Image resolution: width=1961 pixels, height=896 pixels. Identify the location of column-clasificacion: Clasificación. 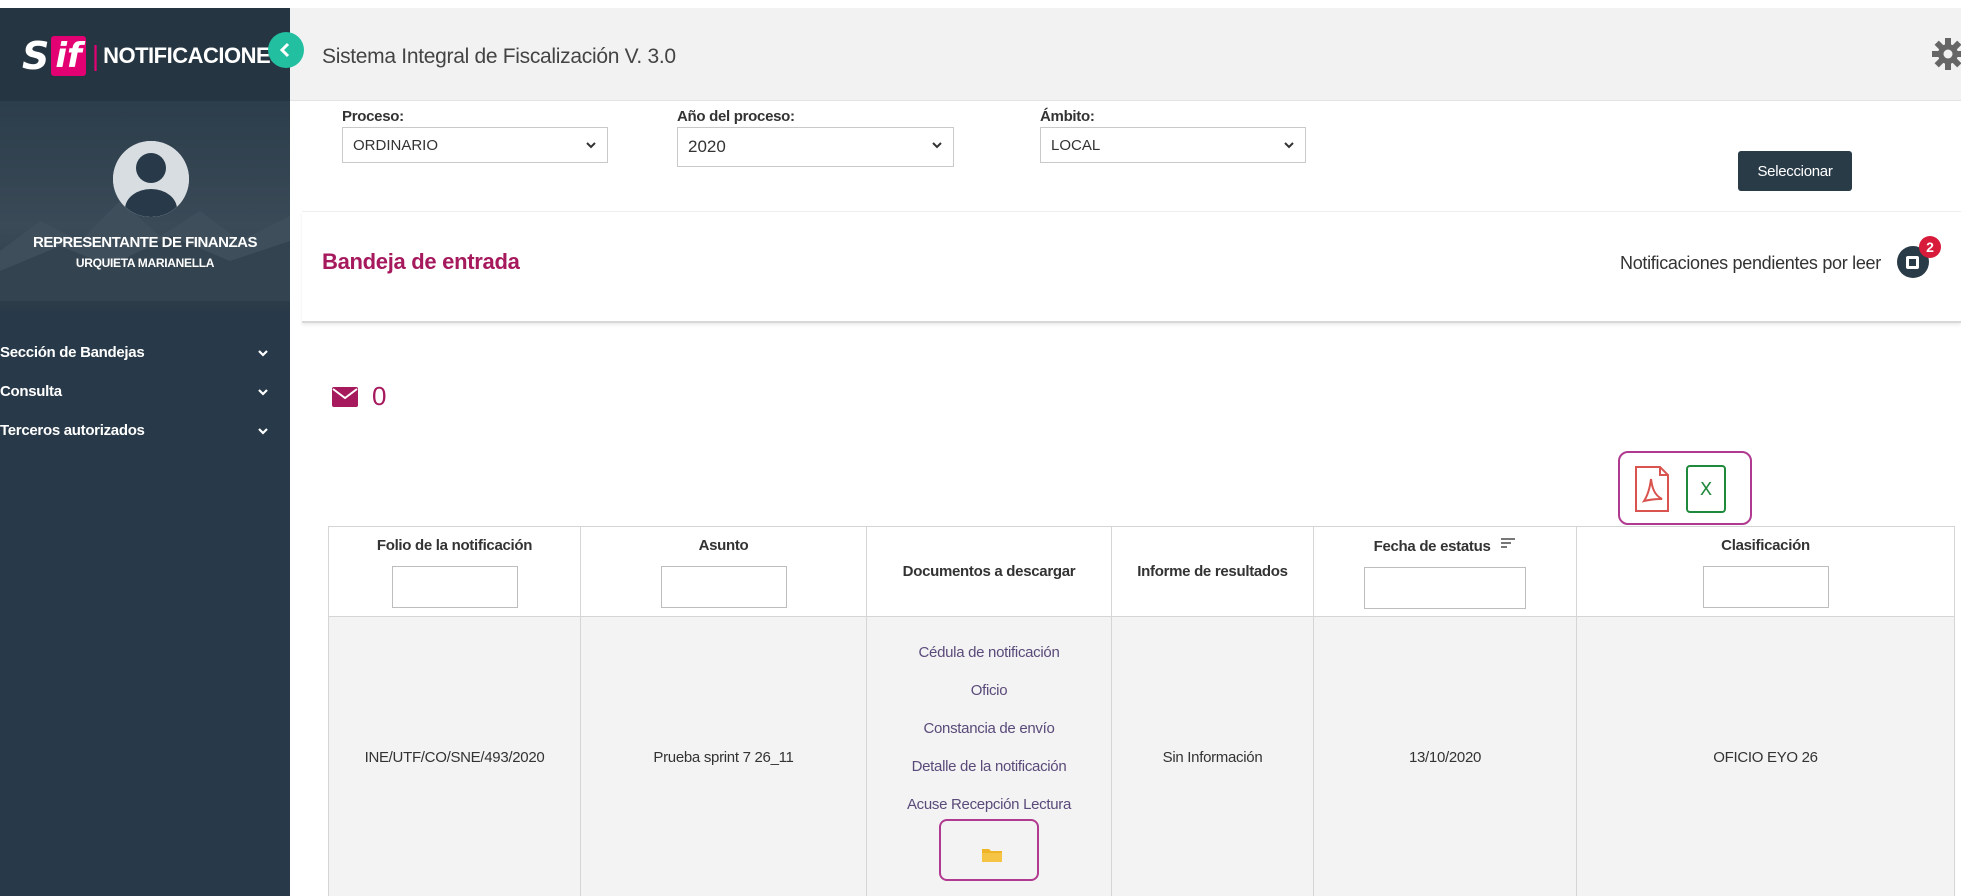
(1765, 571).